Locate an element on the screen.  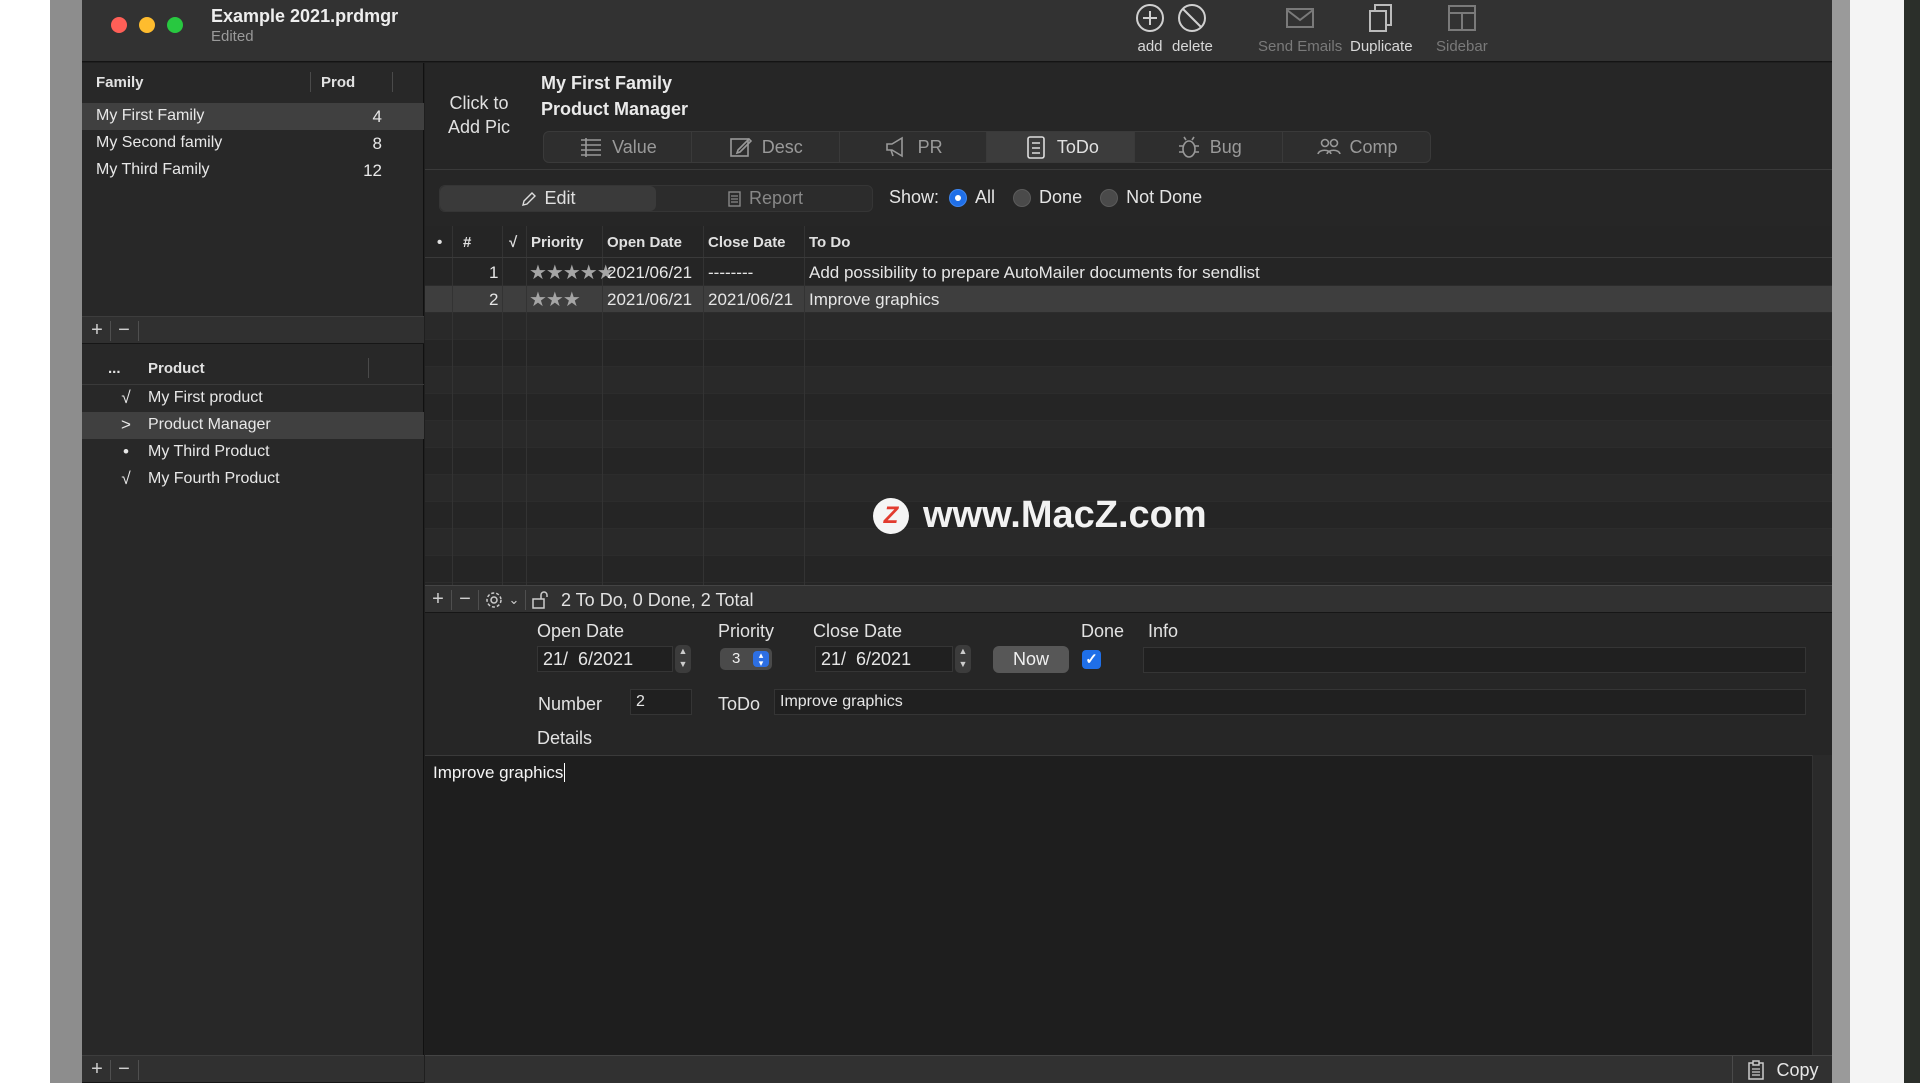
family-row: My Second family 8 is located at coordinates (253, 143).